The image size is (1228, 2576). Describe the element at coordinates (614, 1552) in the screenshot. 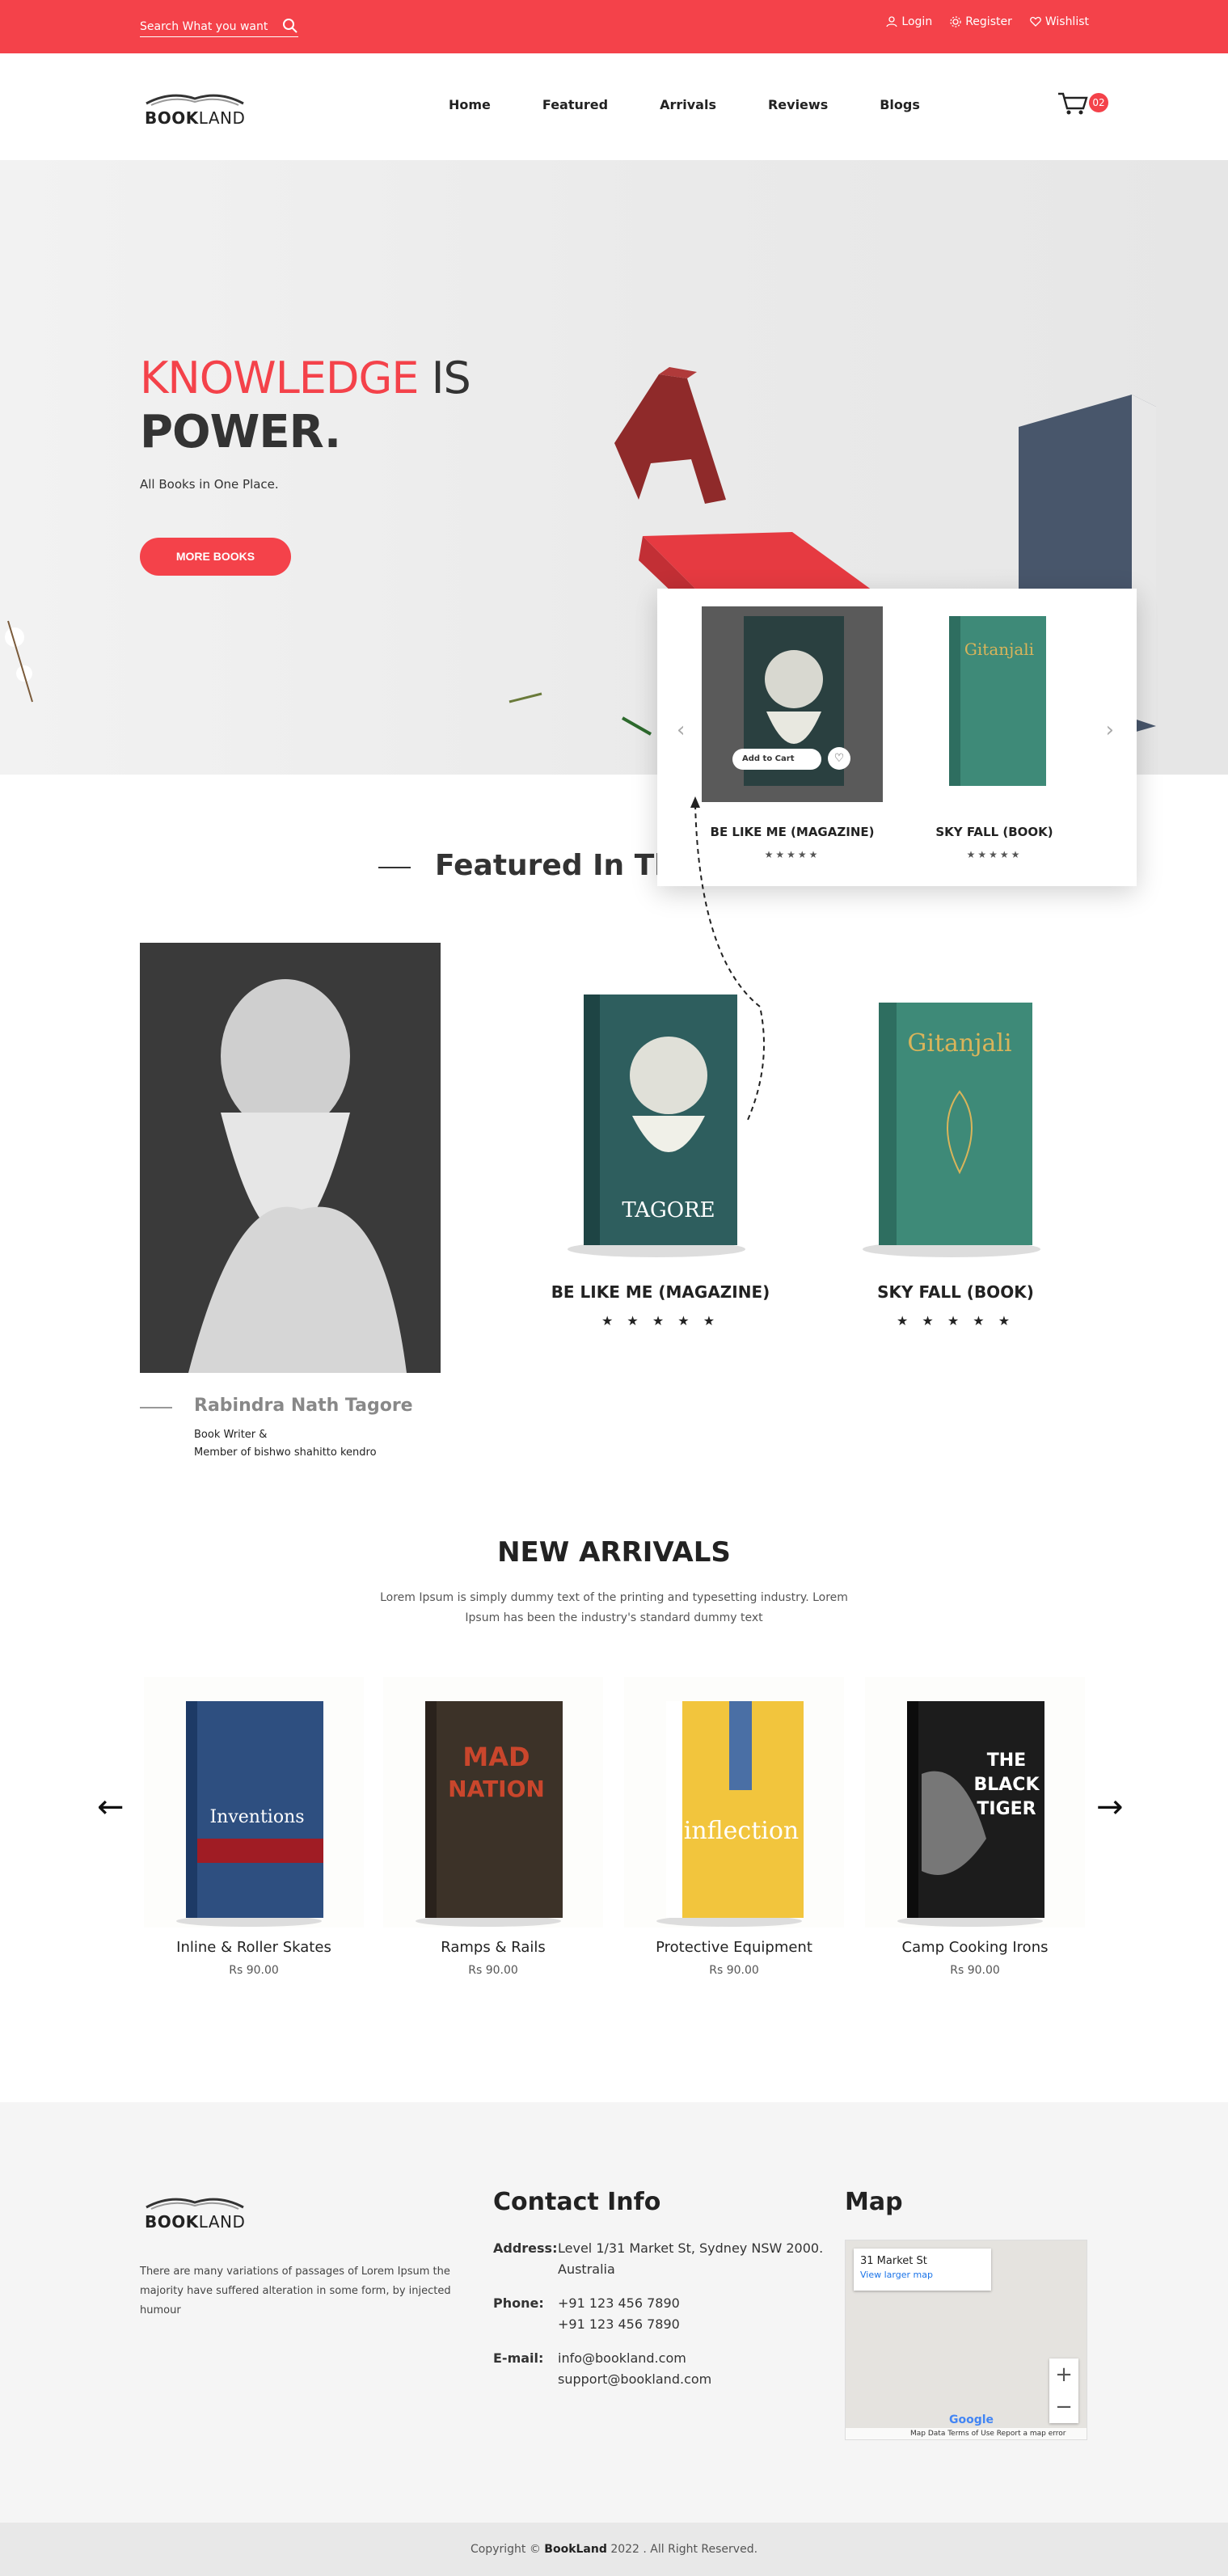

I see `new-arrivals-heading: NEW ARRIVALS` at that location.